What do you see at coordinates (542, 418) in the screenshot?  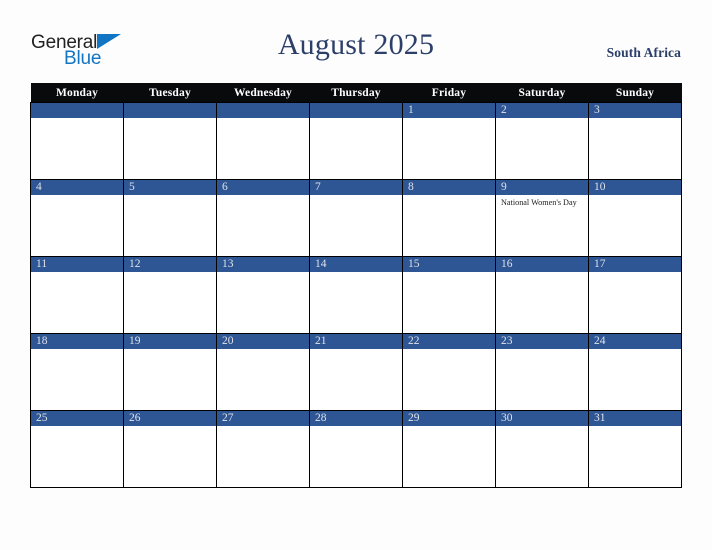 I see `day-number: 30` at bounding box center [542, 418].